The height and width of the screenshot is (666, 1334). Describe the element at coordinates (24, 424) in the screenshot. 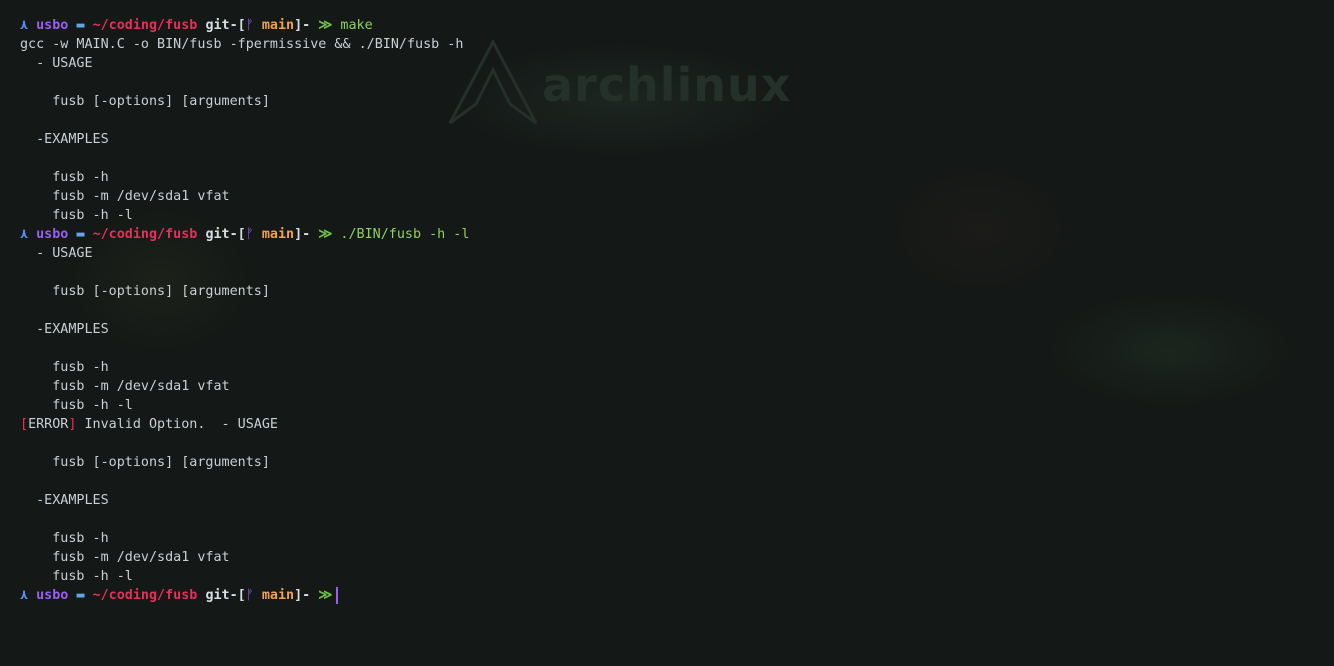

I see `error-bracket-open: [` at that location.